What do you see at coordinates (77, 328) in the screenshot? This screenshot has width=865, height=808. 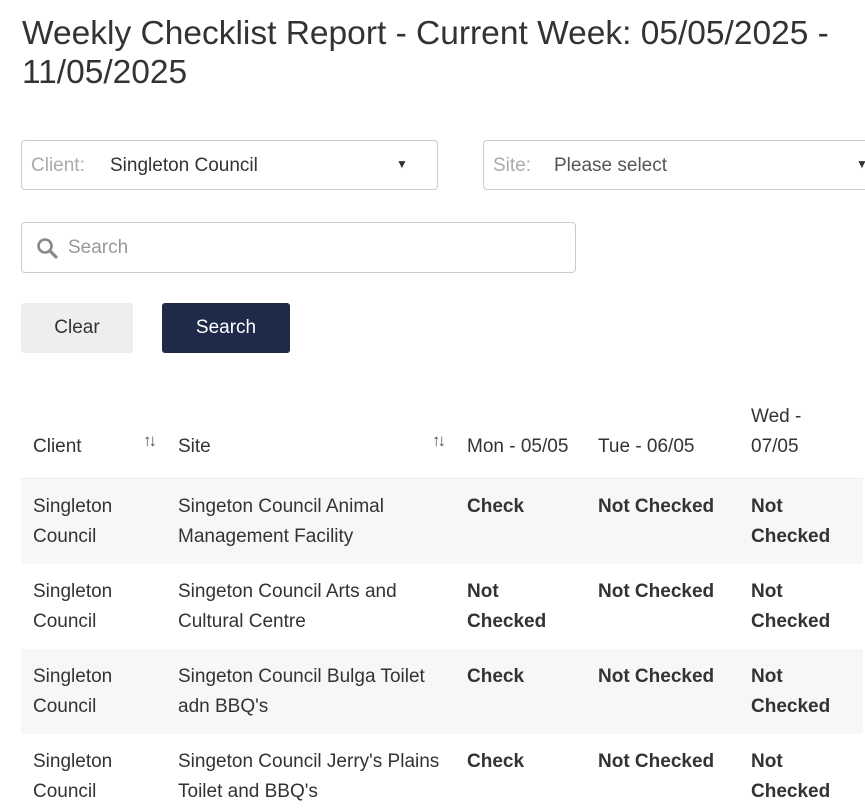 I see `clear-button: Clear` at bounding box center [77, 328].